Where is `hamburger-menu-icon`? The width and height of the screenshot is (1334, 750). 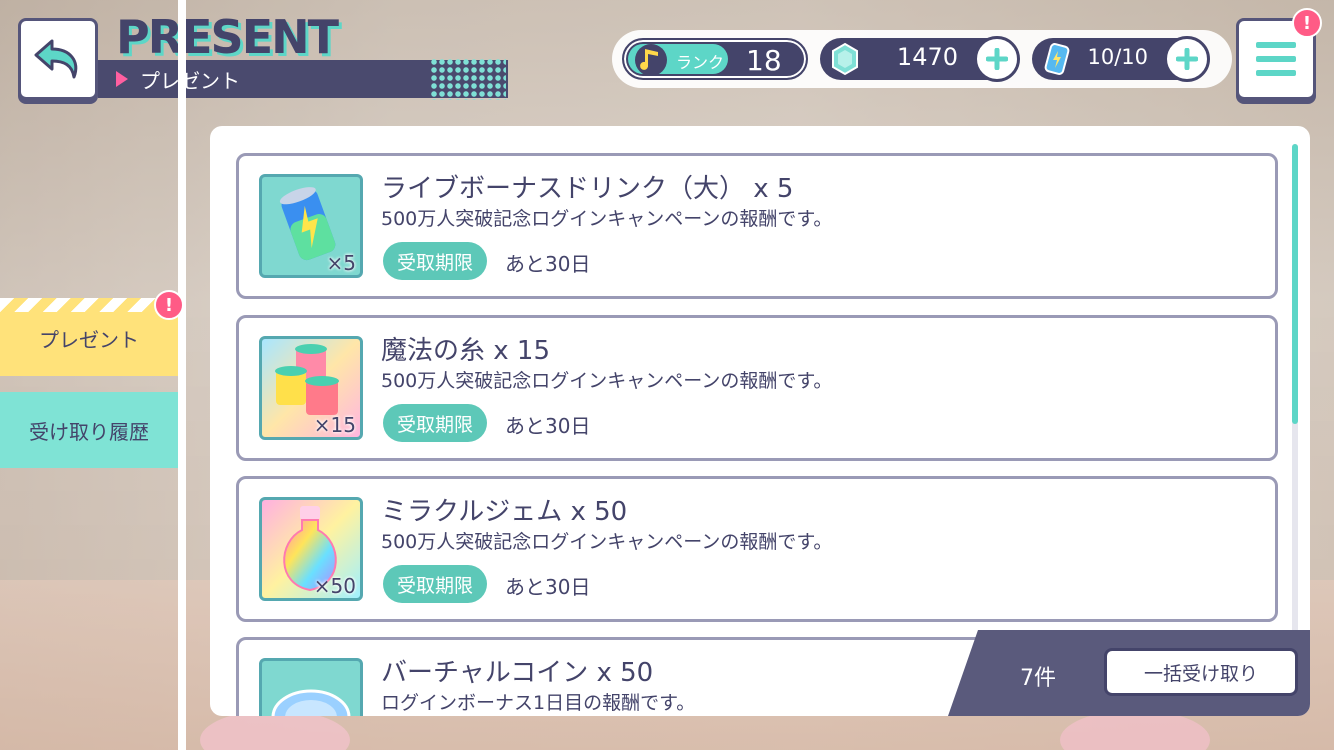 hamburger-menu-icon is located at coordinates (1276, 59).